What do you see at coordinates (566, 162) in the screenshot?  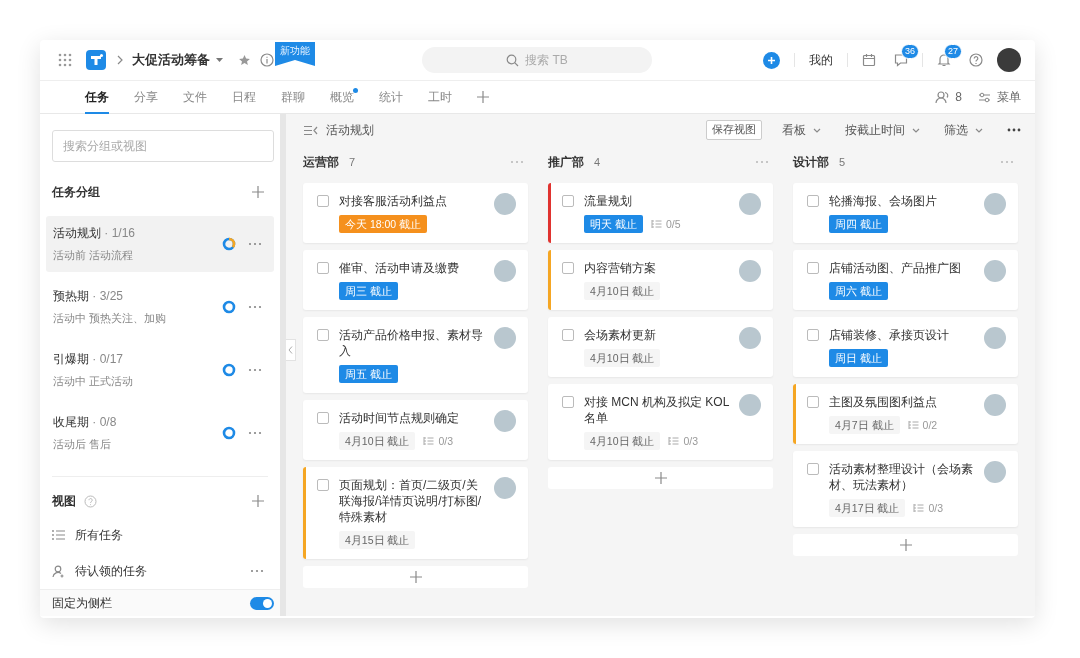 I see `column-title: 推广部` at bounding box center [566, 162].